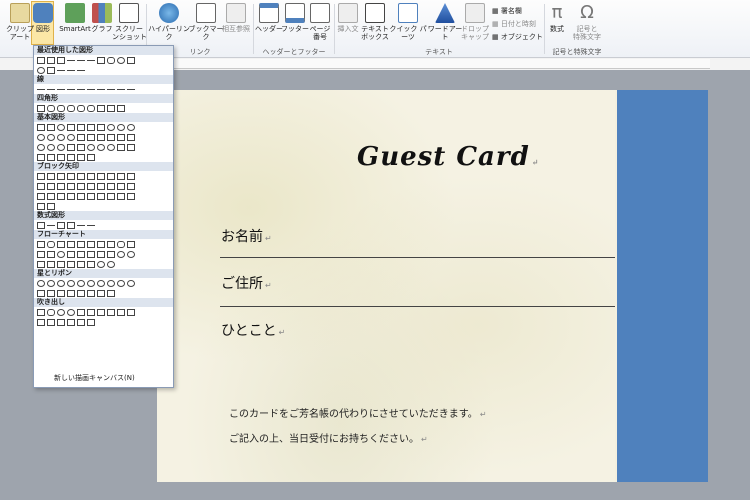 Image resolution: width=750 pixels, height=500 pixels. Describe the element at coordinates (348, 18) in the screenshot. I see `insert-text-button: 挿入文` at that location.